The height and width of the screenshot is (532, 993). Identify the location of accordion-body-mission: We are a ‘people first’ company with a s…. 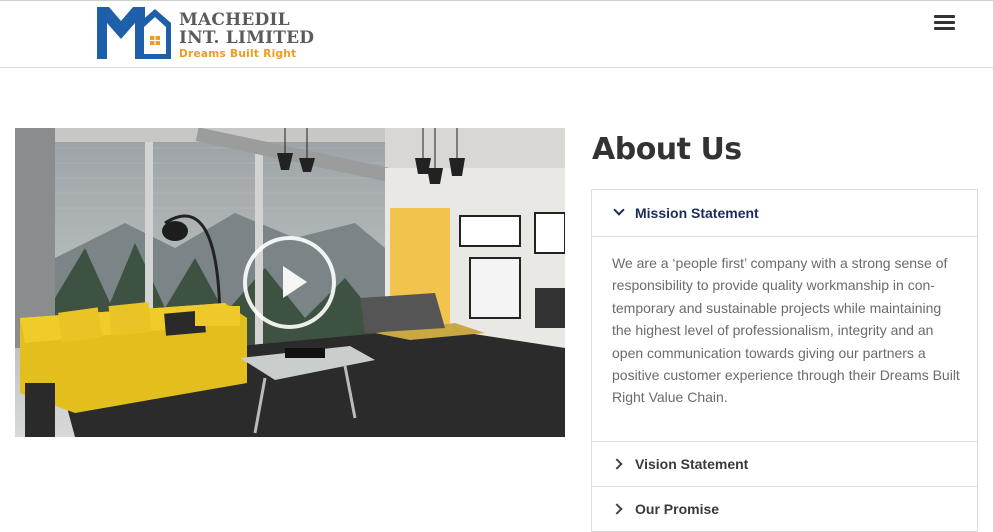
(784, 338).